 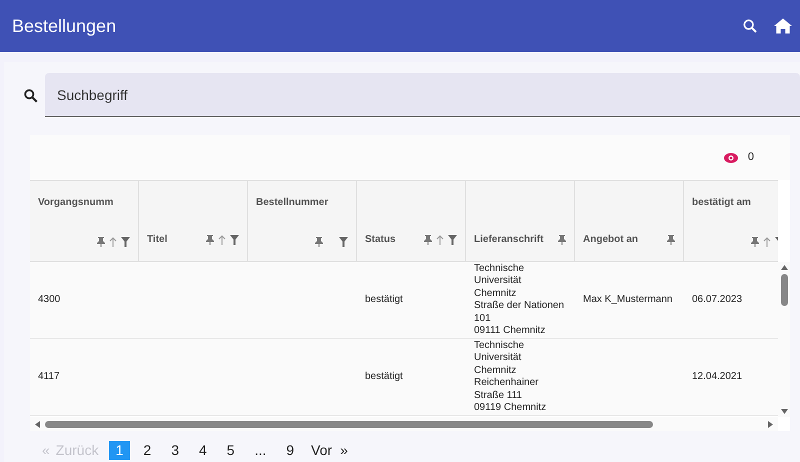 What do you see at coordinates (84, 221) in the screenshot?
I see `column-header: Vorgangsnumm` at bounding box center [84, 221].